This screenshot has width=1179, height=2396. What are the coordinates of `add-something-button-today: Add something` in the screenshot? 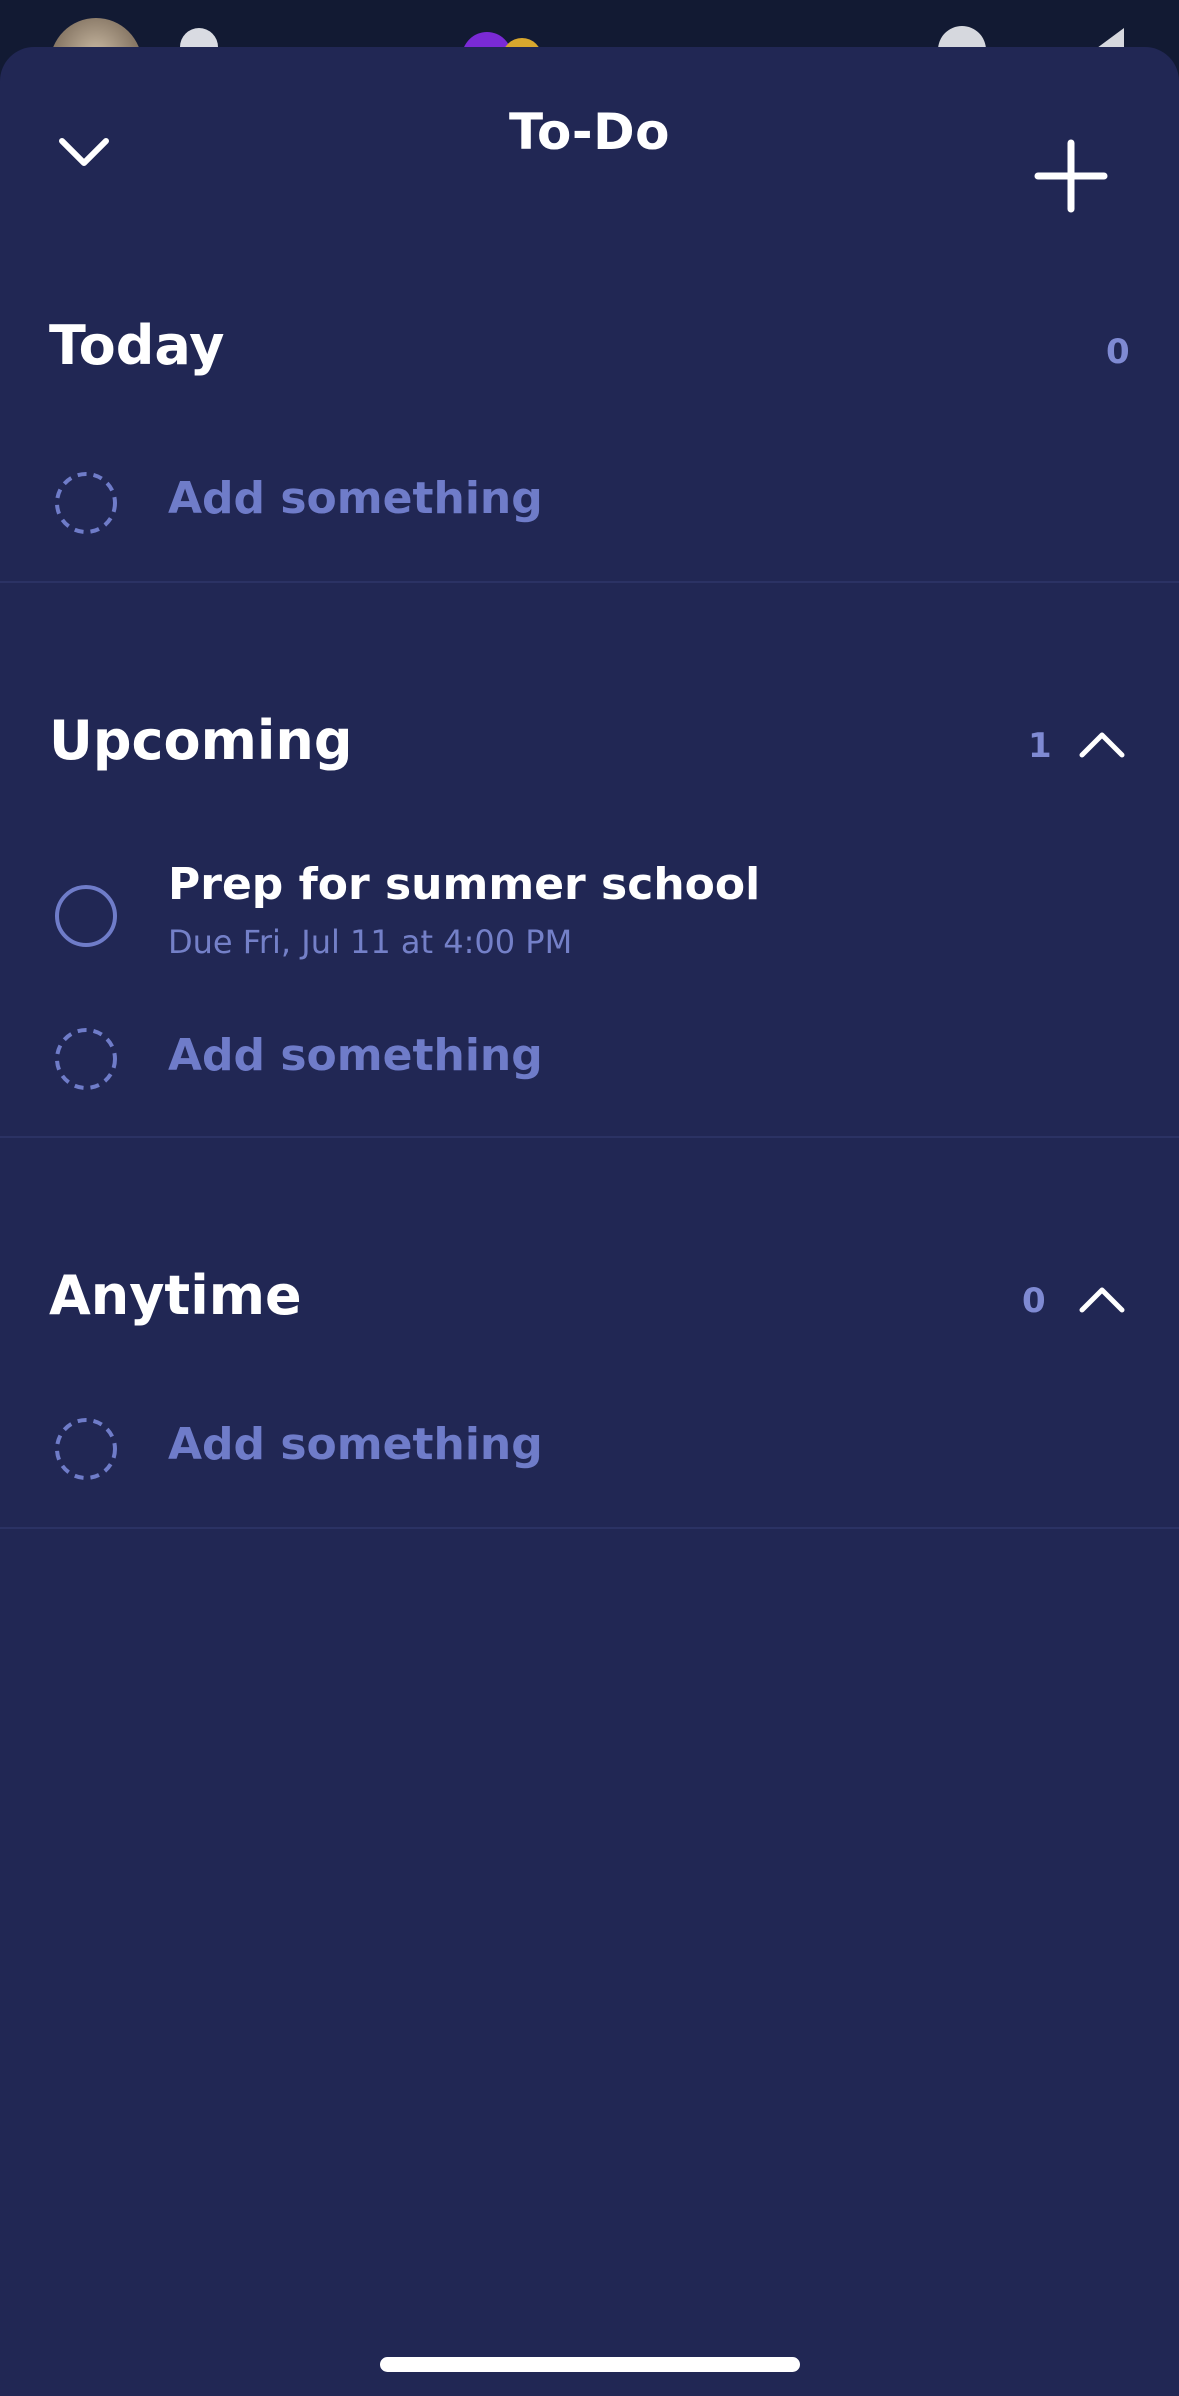 It's located at (355, 498).